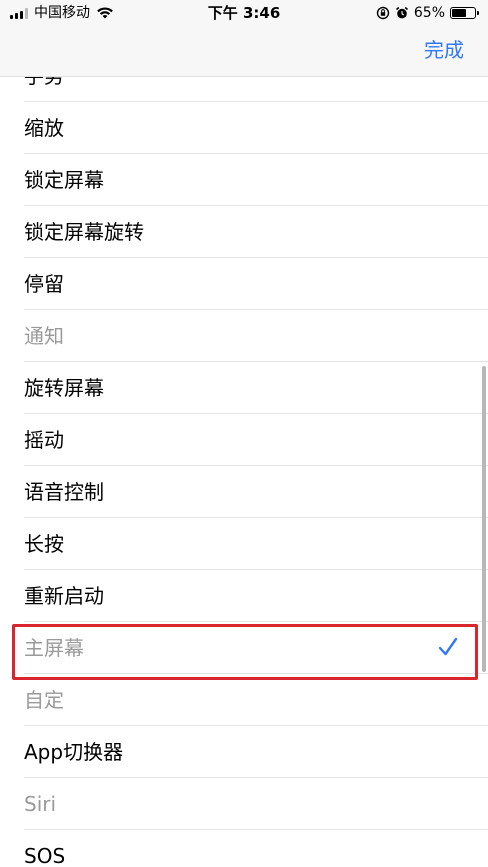 The height and width of the screenshot is (867, 488). What do you see at coordinates (256, 700) in the screenshot?
I see `list-item: 自定` at bounding box center [256, 700].